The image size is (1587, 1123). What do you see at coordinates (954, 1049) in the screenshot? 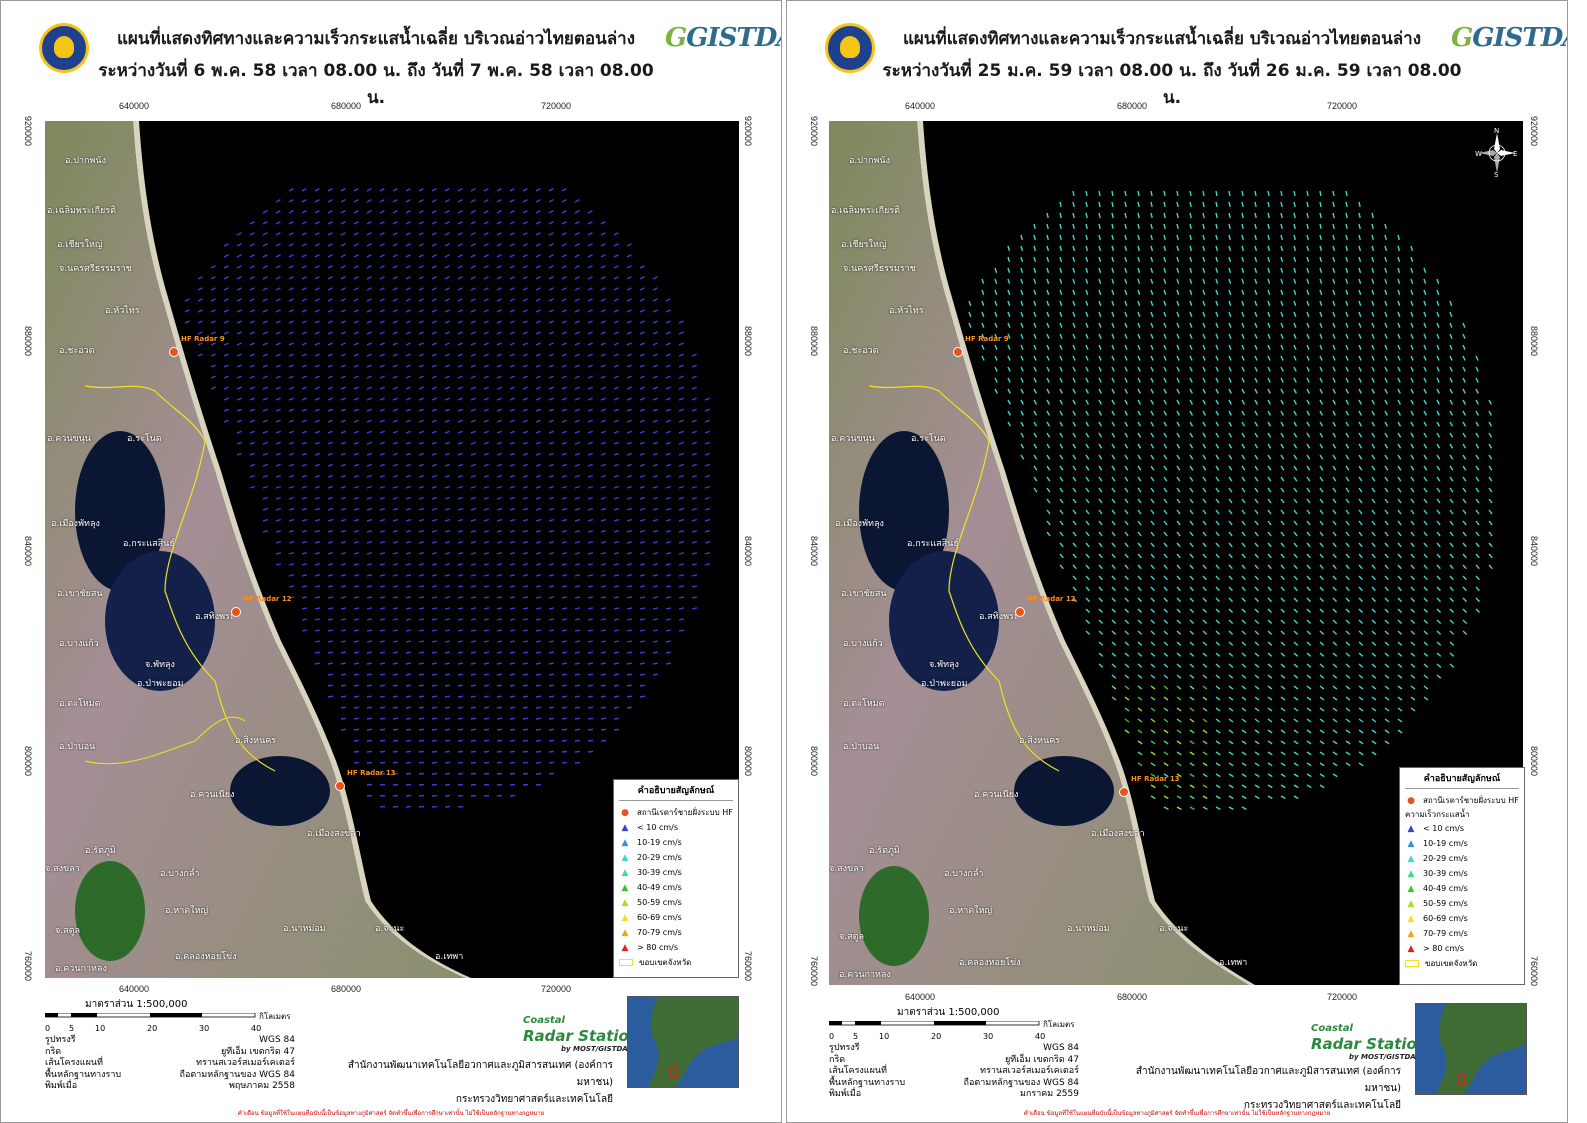
I see `info-row: รูปทรงรี WGS 84` at bounding box center [954, 1049].